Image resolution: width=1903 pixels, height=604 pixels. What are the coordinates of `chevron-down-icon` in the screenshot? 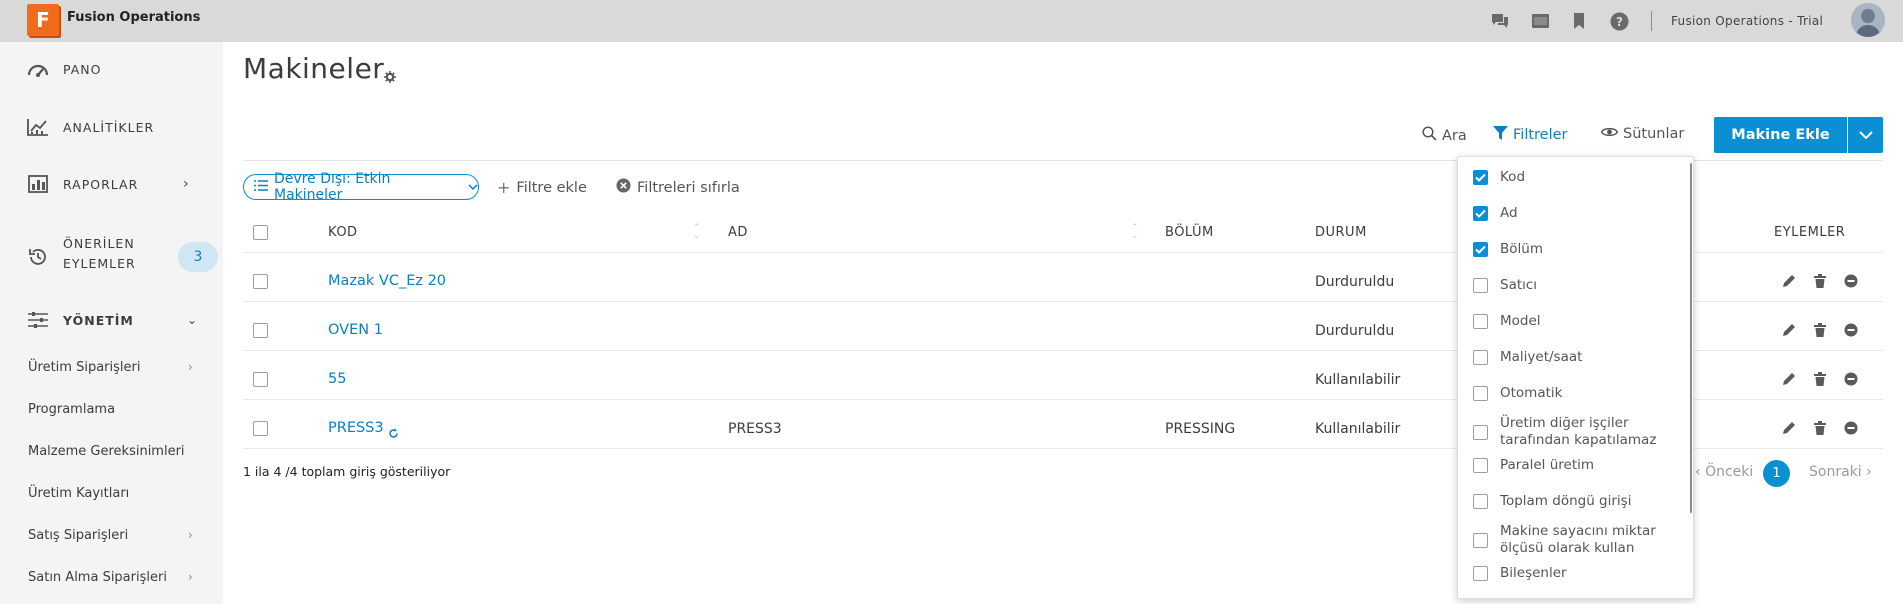 It's located at (1865, 134).